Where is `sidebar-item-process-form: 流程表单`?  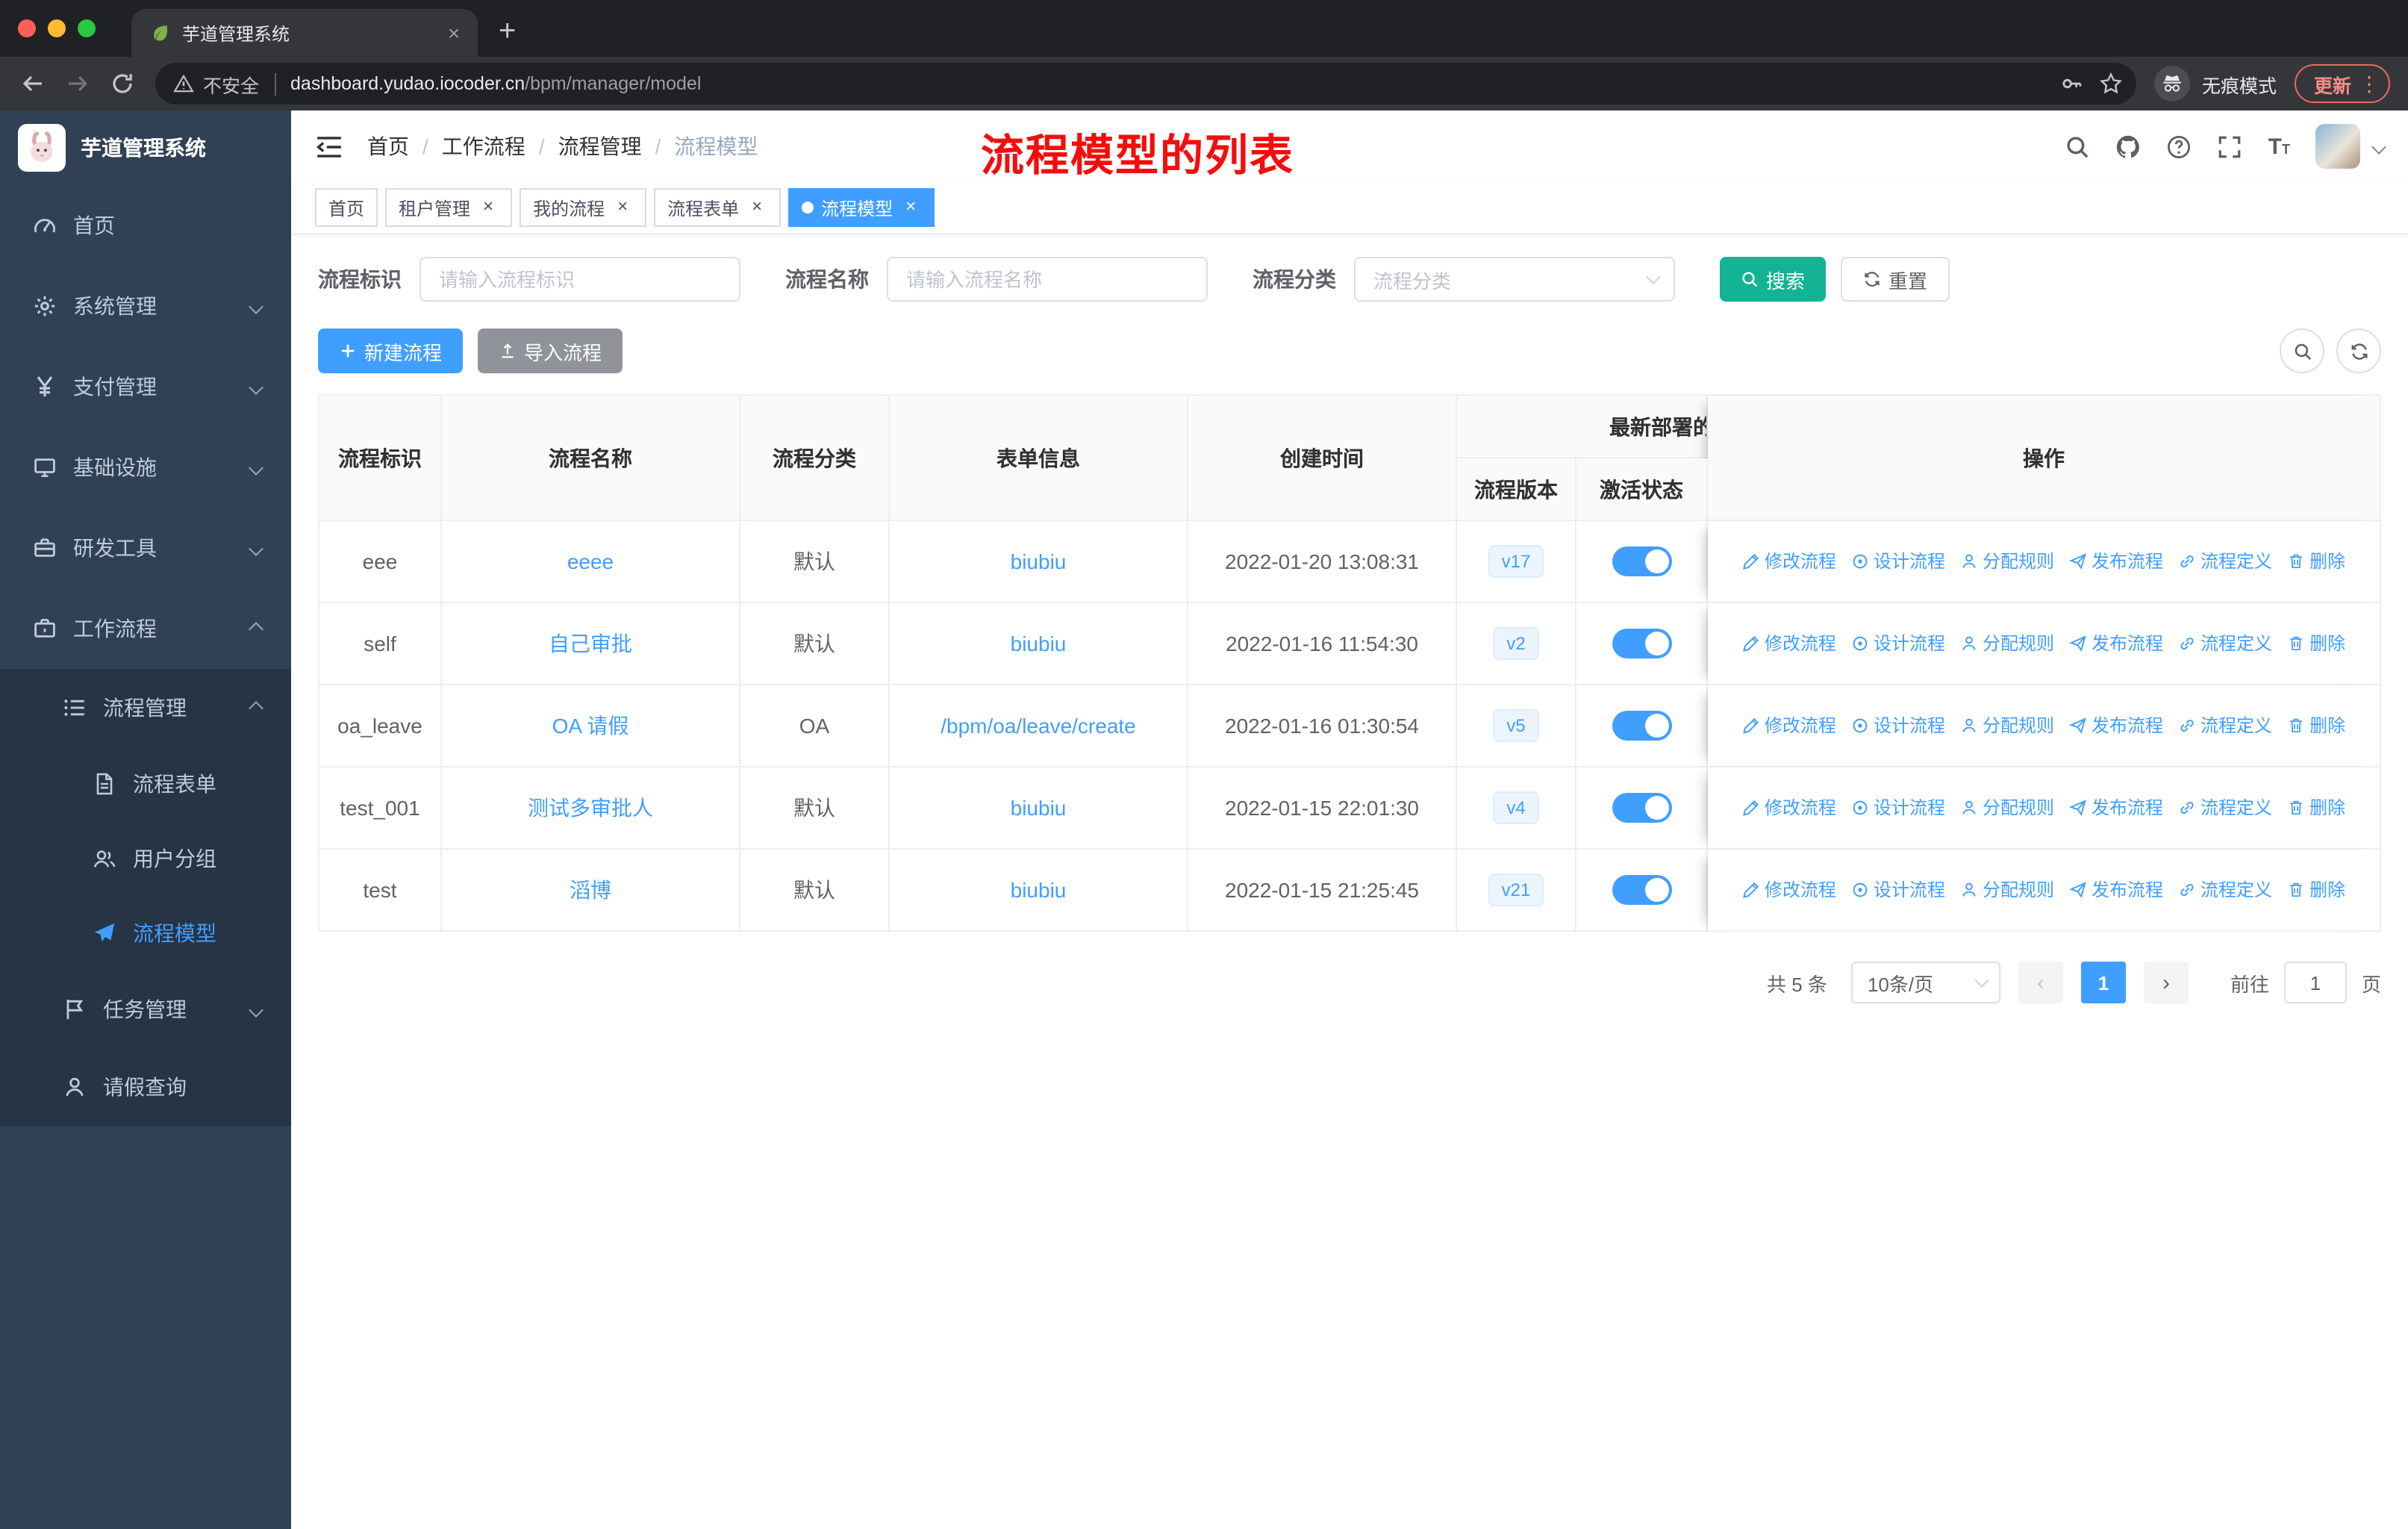 sidebar-item-process-form: 流程表单 is located at coordinates (145, 784).